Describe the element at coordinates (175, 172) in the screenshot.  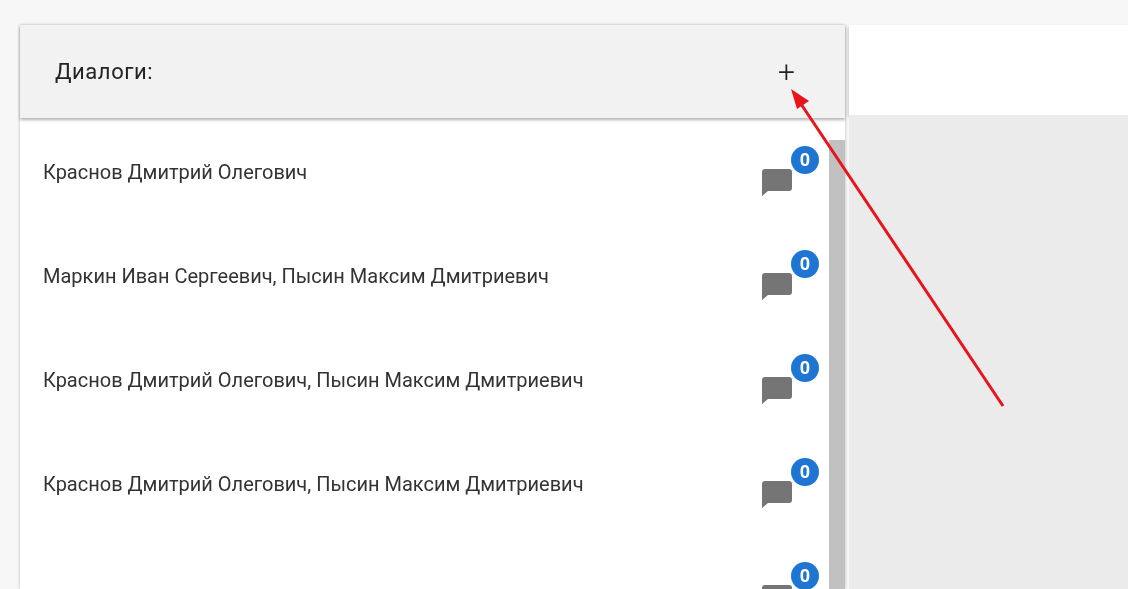
I see `dialog-participants: Краснов Дмитрий Олегович` at that location.